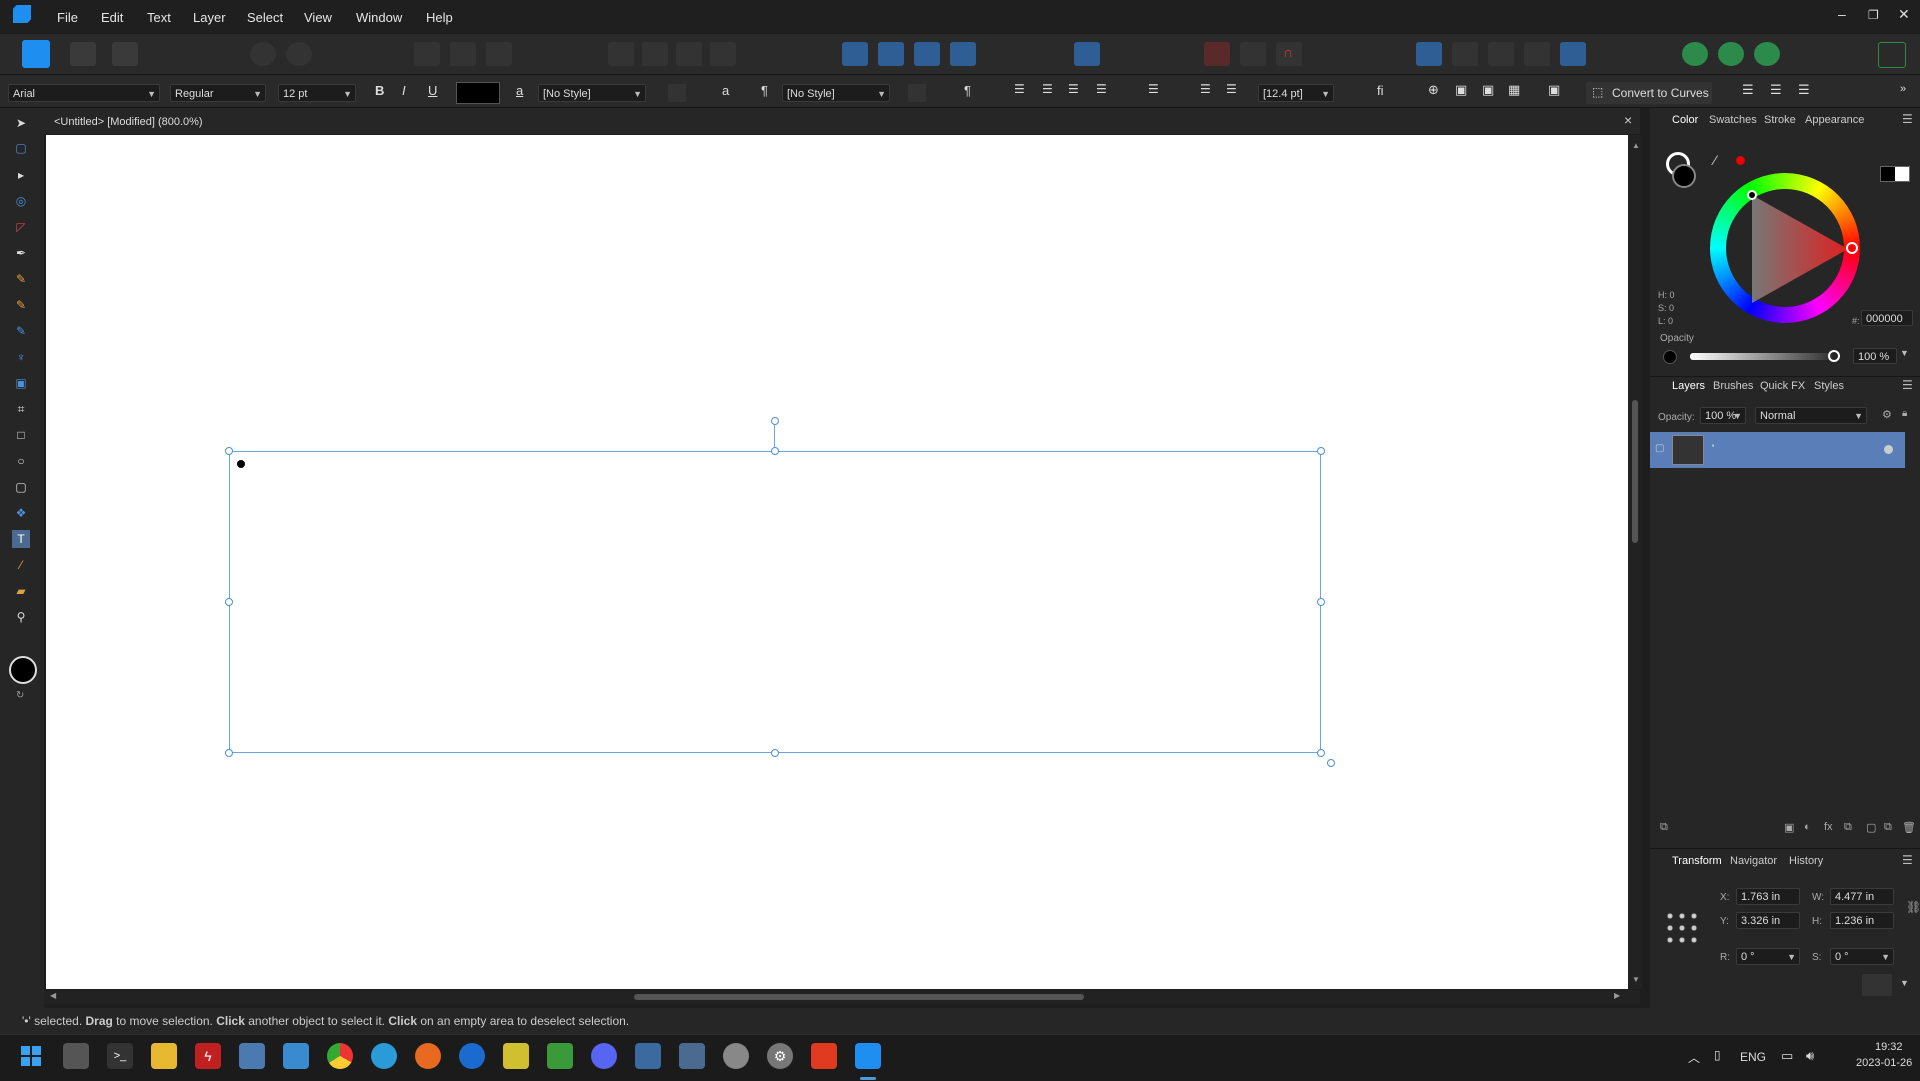 The image size is (1920, 1081). Describe the element at coordinates (1806, 861) in the screenshot. I see `tab-history: History` at that location.